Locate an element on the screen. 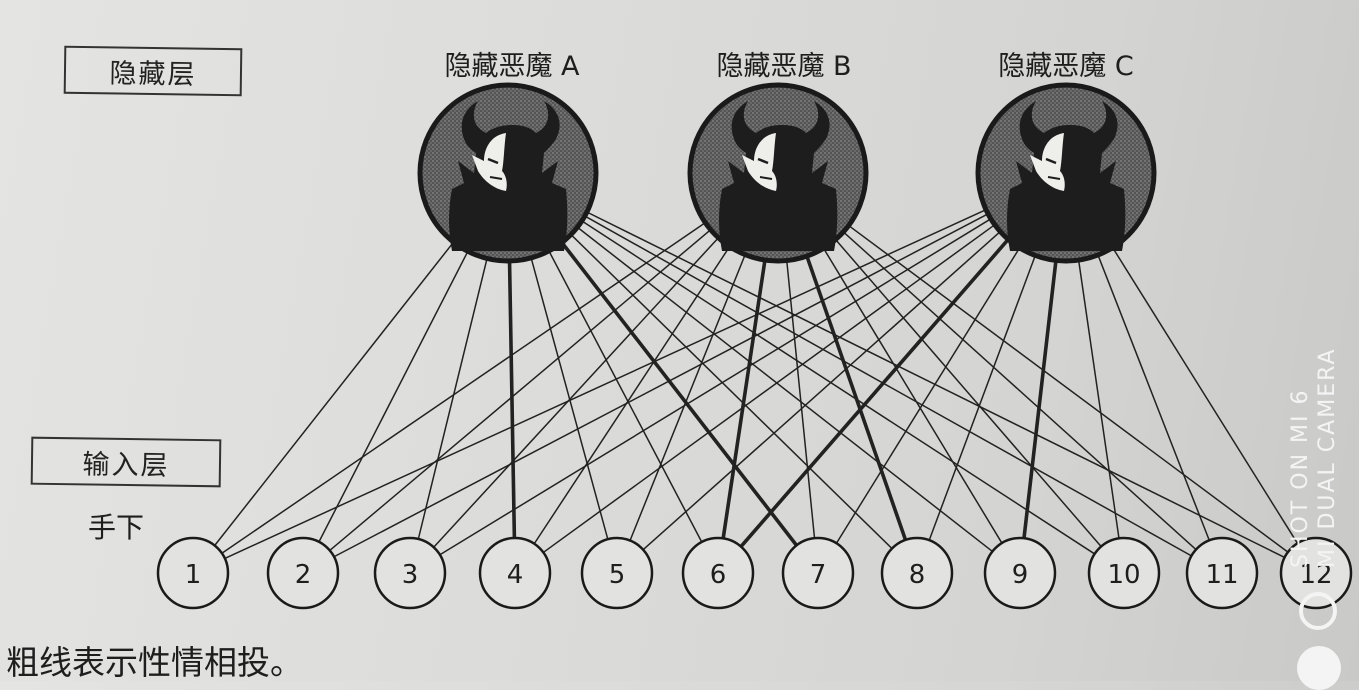  input-node-8: 8 is located at coordinates (917, 573).